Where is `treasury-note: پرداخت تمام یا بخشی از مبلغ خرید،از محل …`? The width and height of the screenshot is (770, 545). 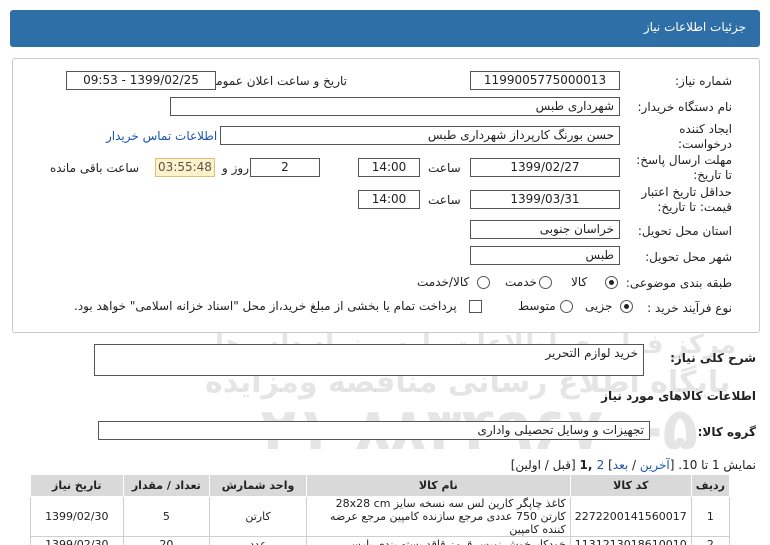 treasury-note: پرداخت تمام یا بخشی از مبلغ خرید،از محل … is located at coordinates (265, 306).